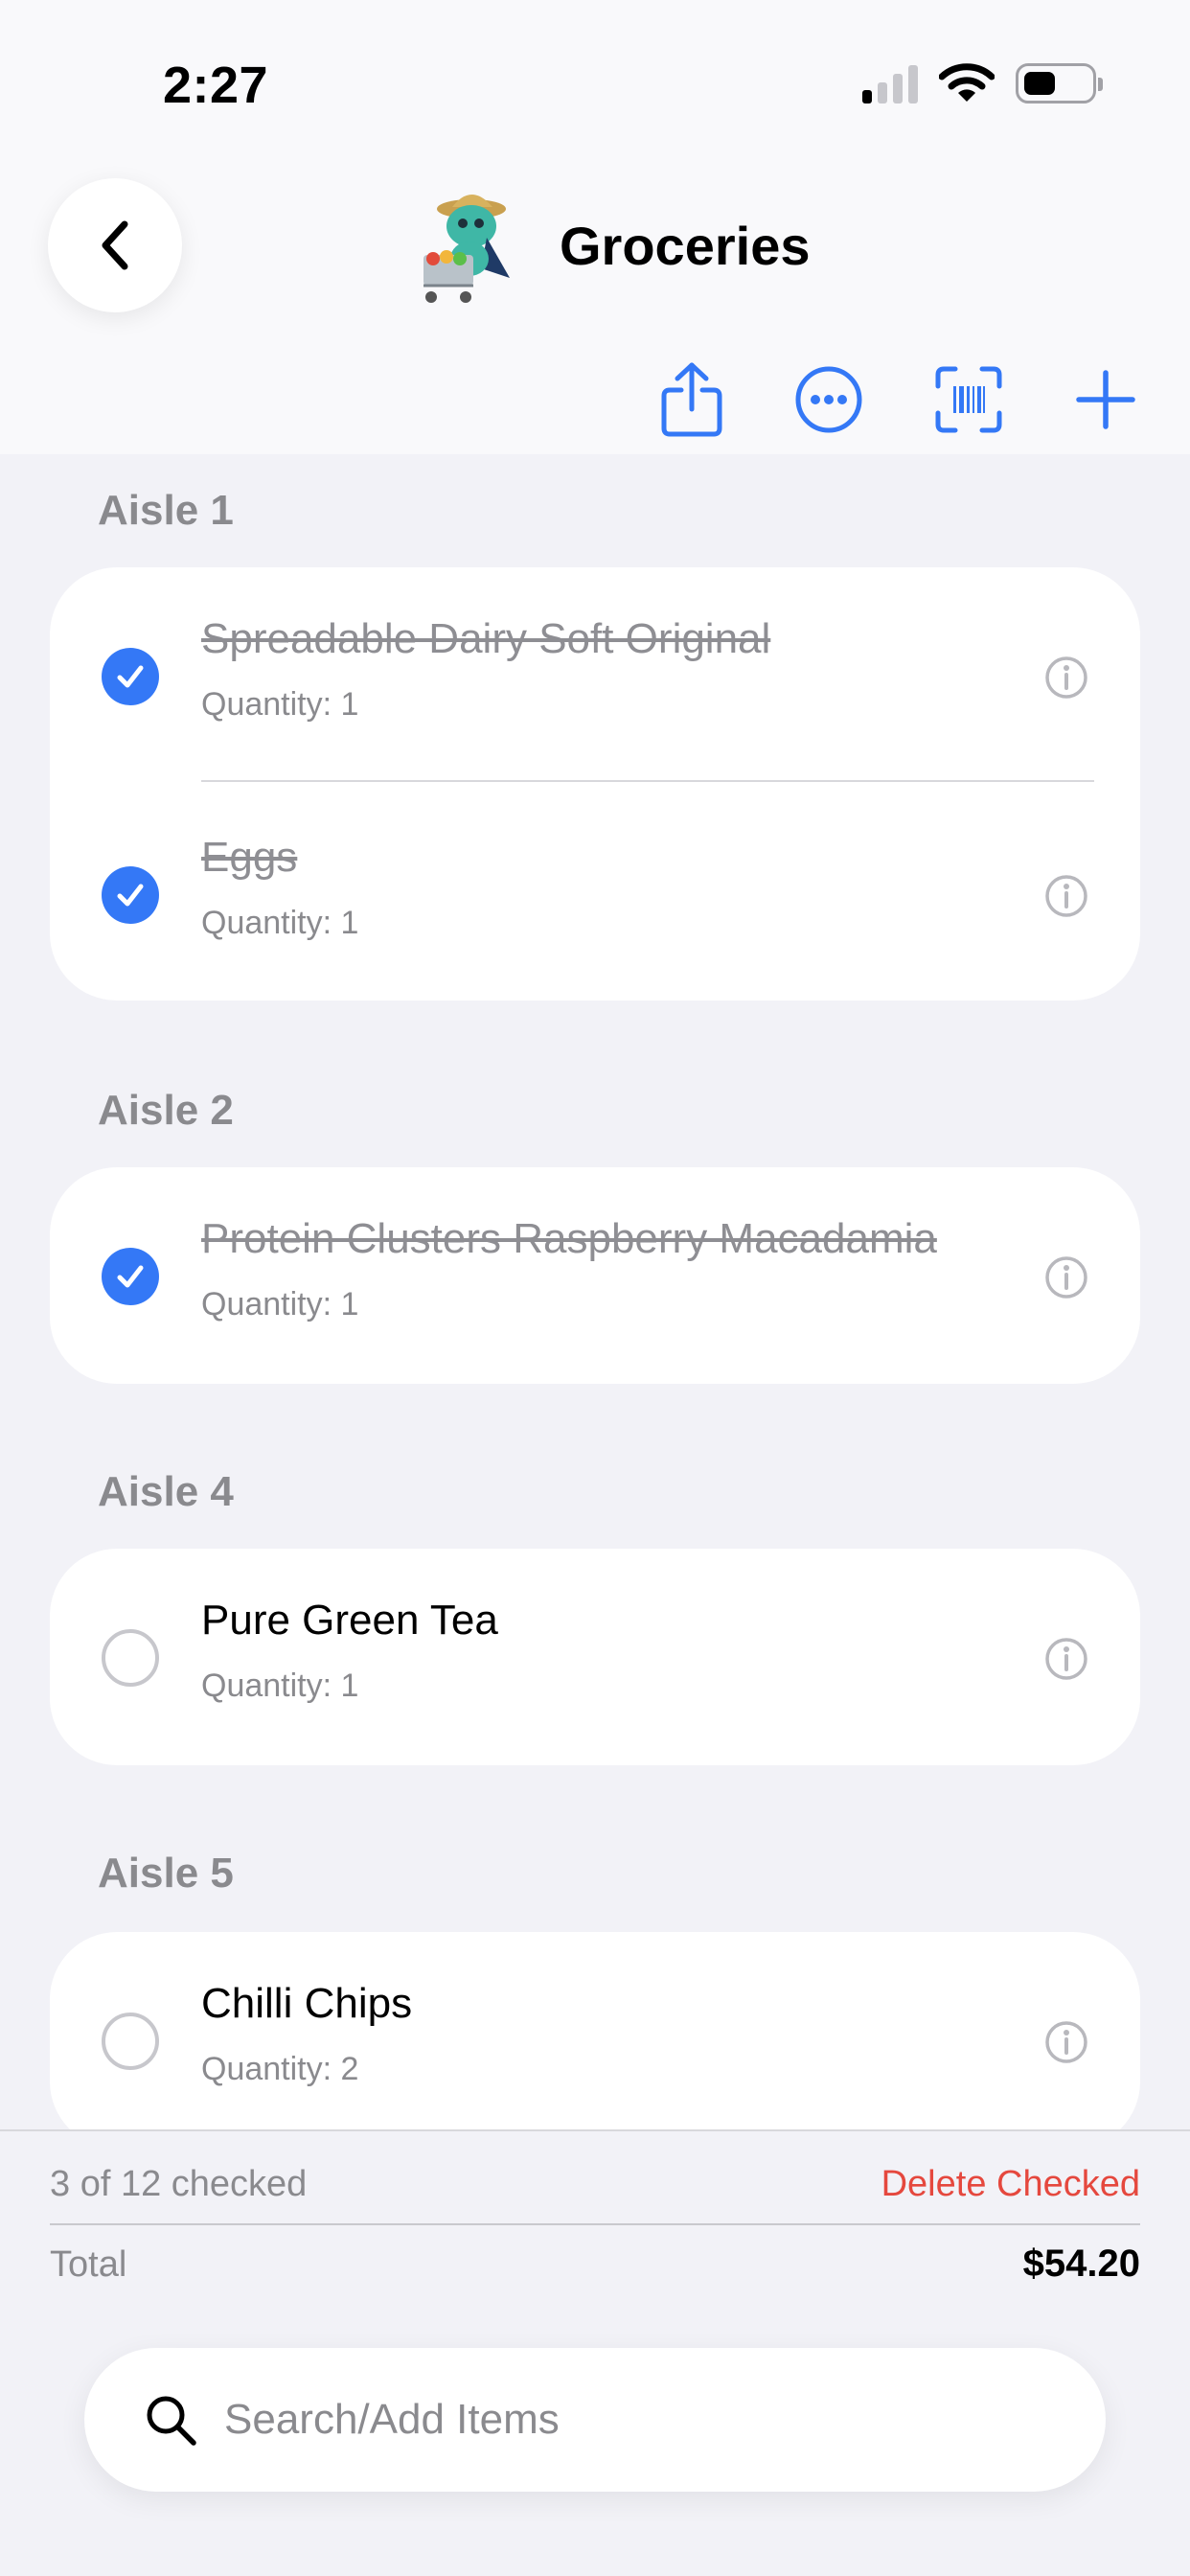  Describe the element at coordinates (1081, 2263) in the screenshot. I see `total-value: $54.20` at that location.